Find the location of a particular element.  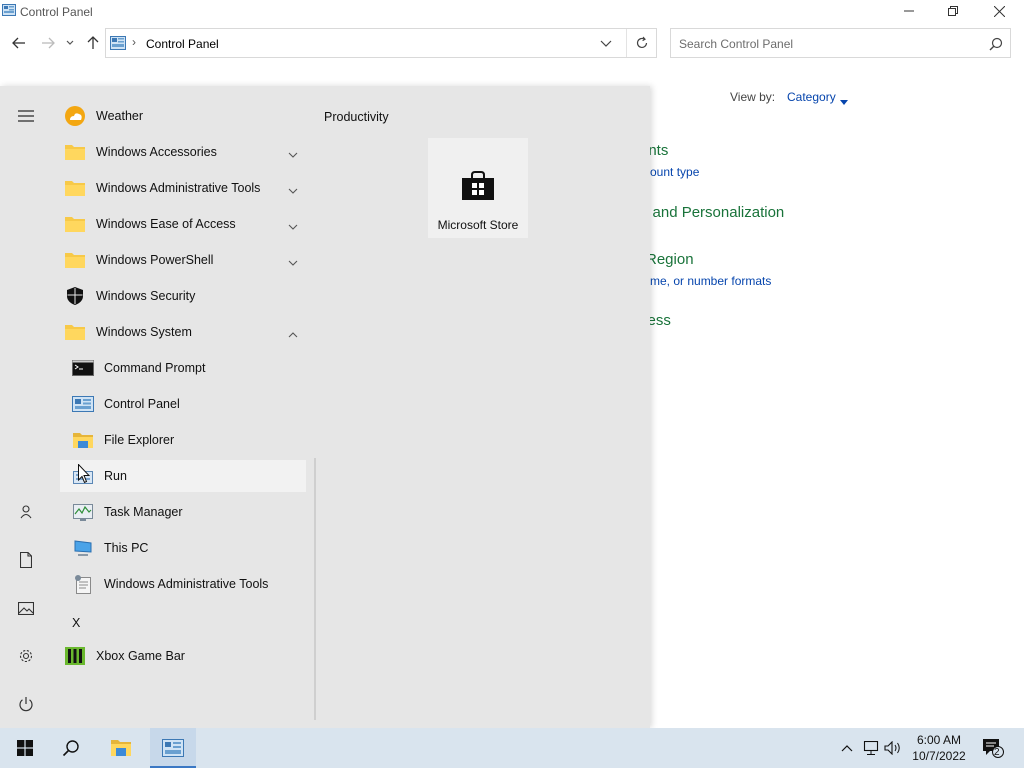

forward-button is located at coordinates (48, 43).